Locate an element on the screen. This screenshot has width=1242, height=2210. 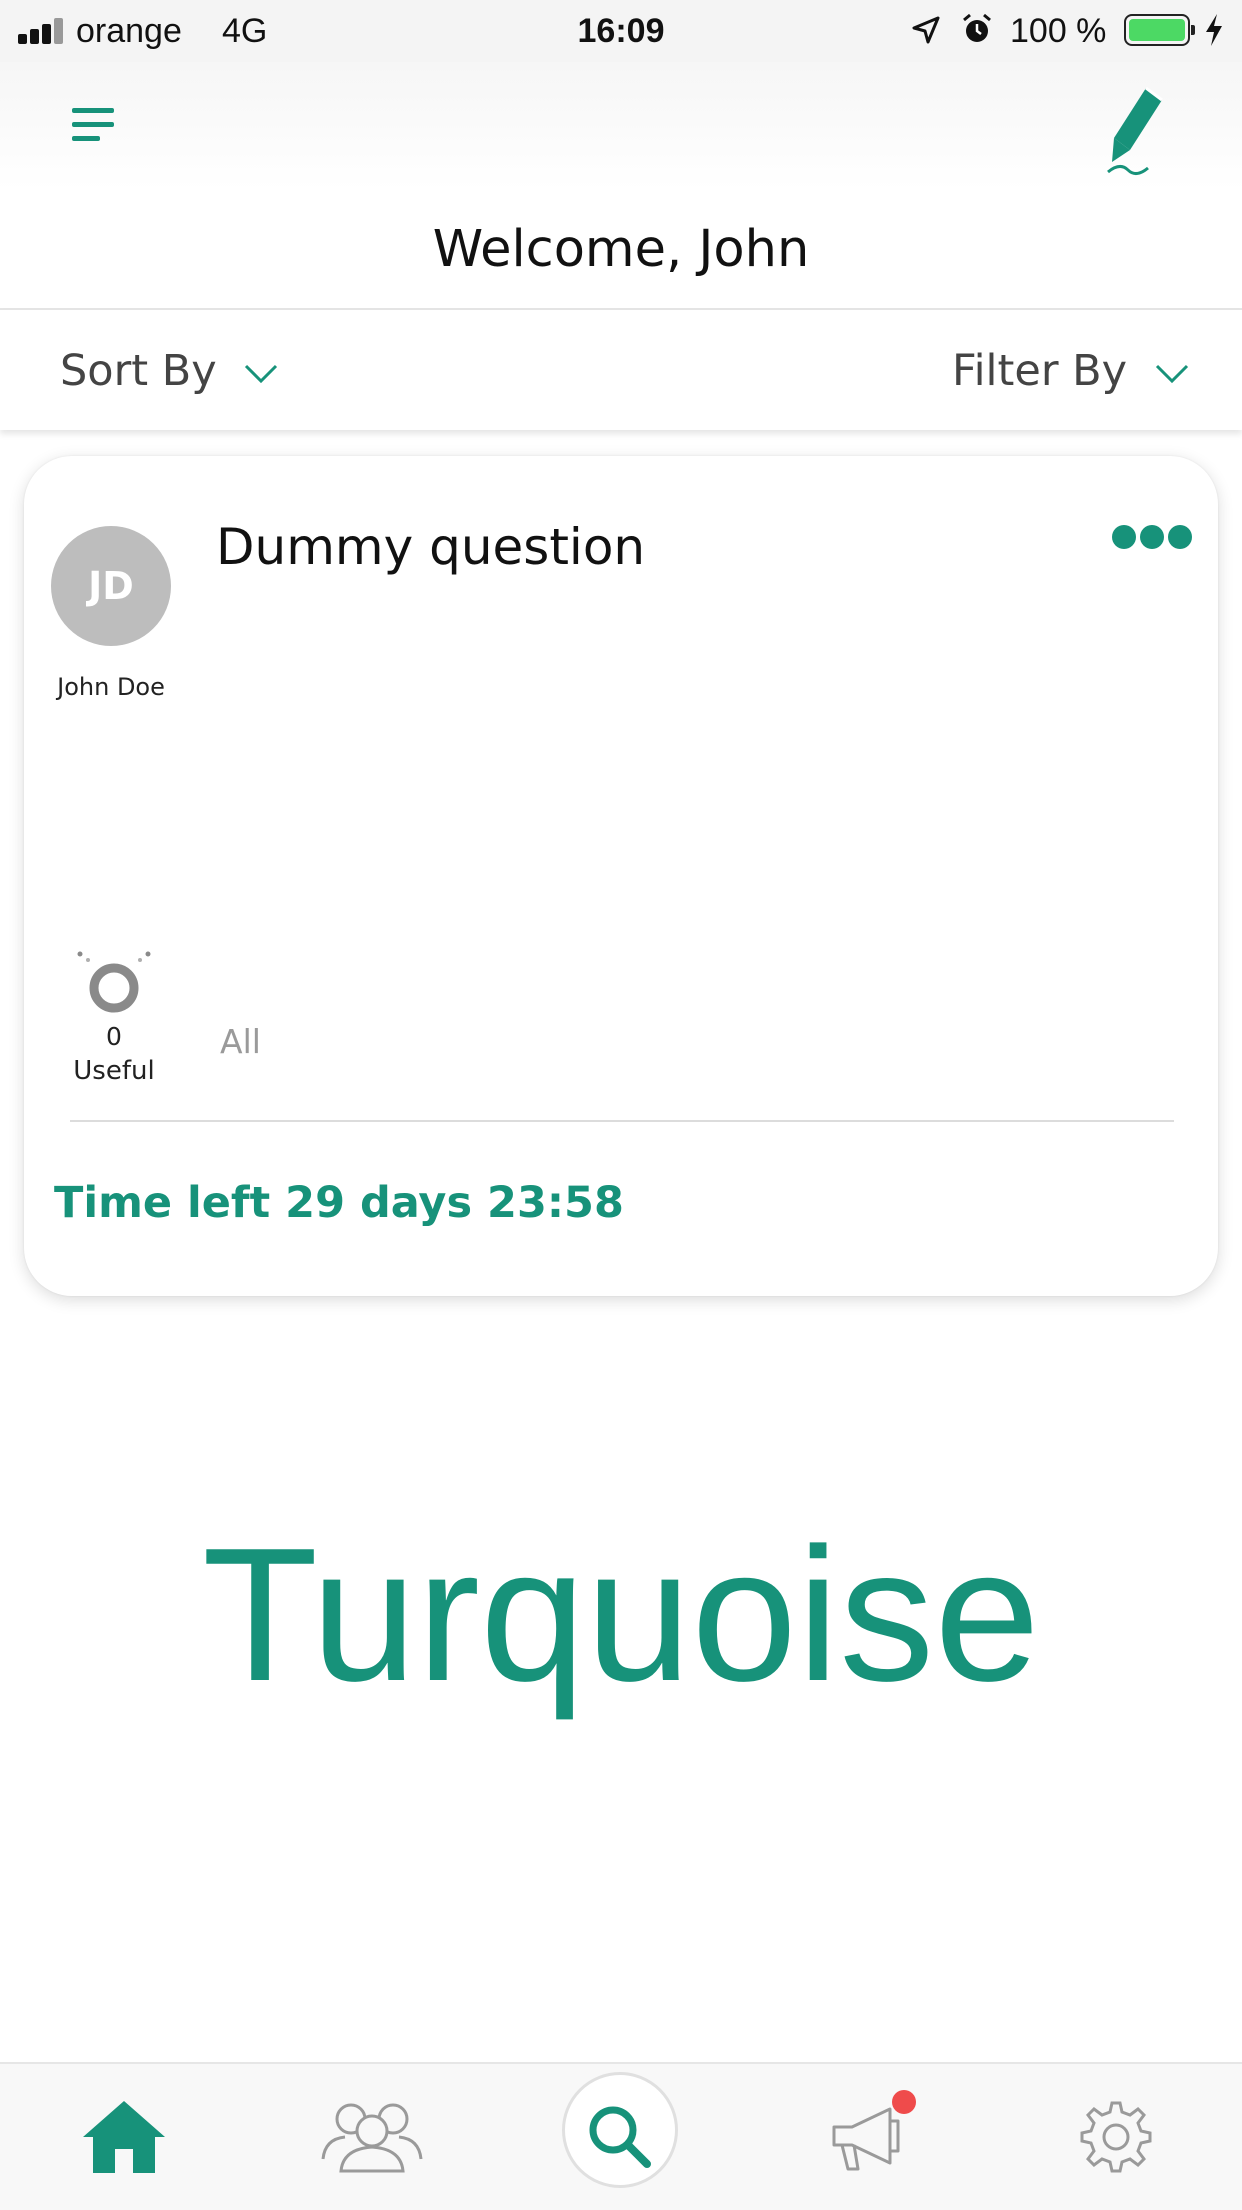
question-title: Dummy question is located at coordinates (430, 547).